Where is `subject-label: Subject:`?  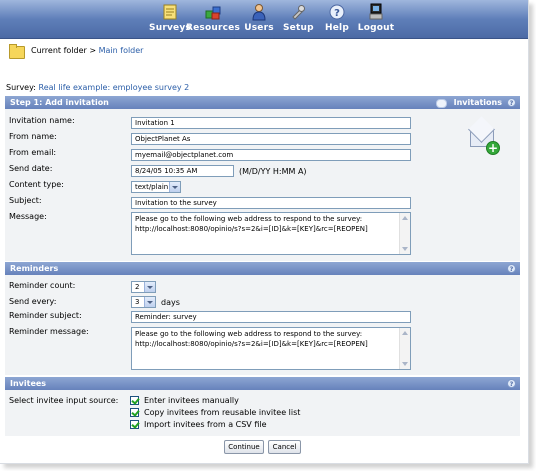 subject-label: Subject: is located at coordinates (25, 200).